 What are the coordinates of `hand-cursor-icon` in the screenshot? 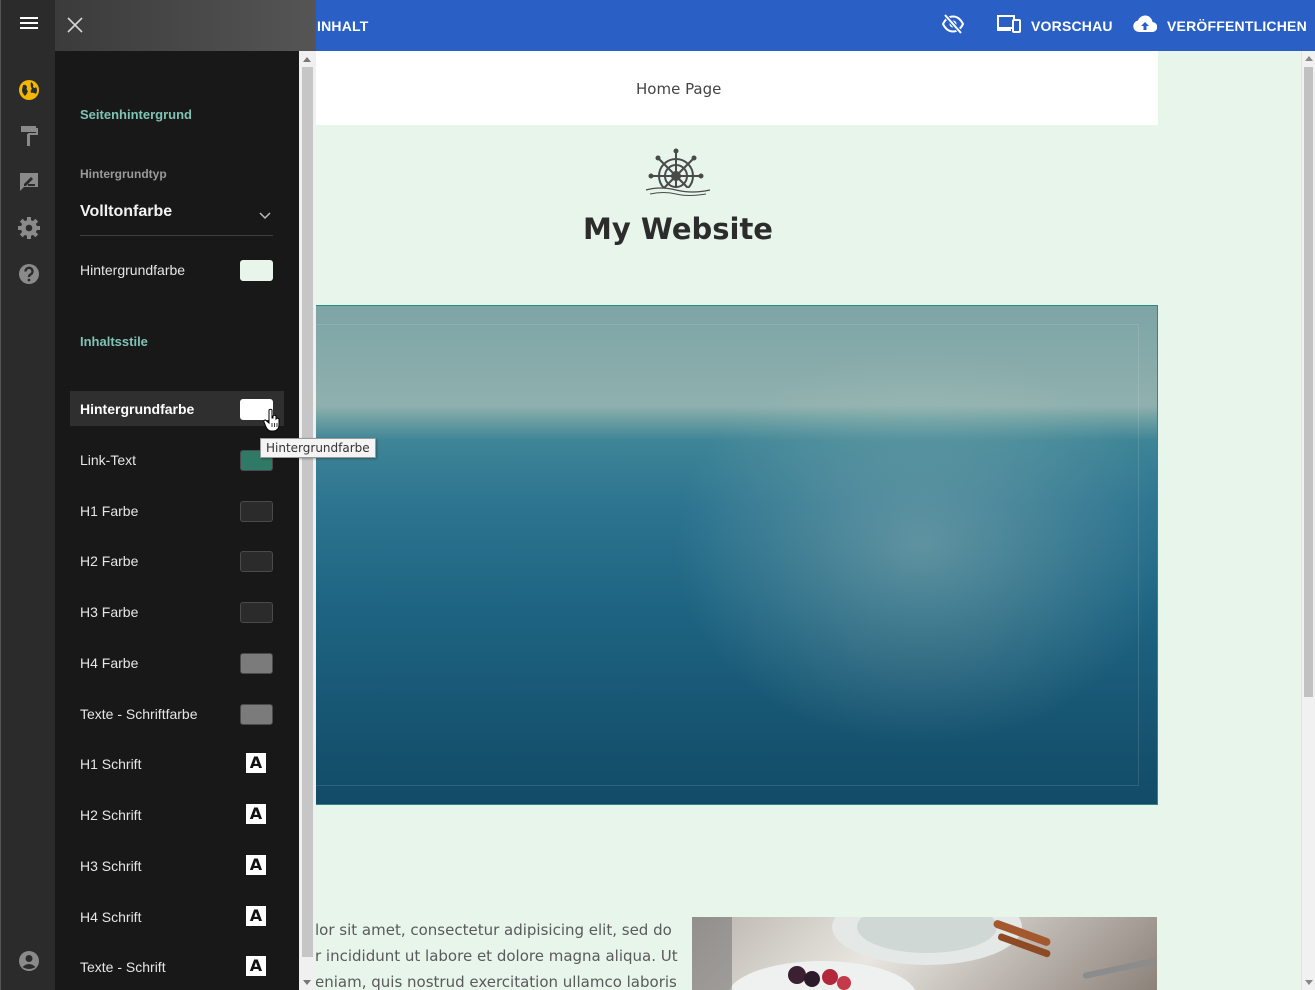 It's located at (272, 422).